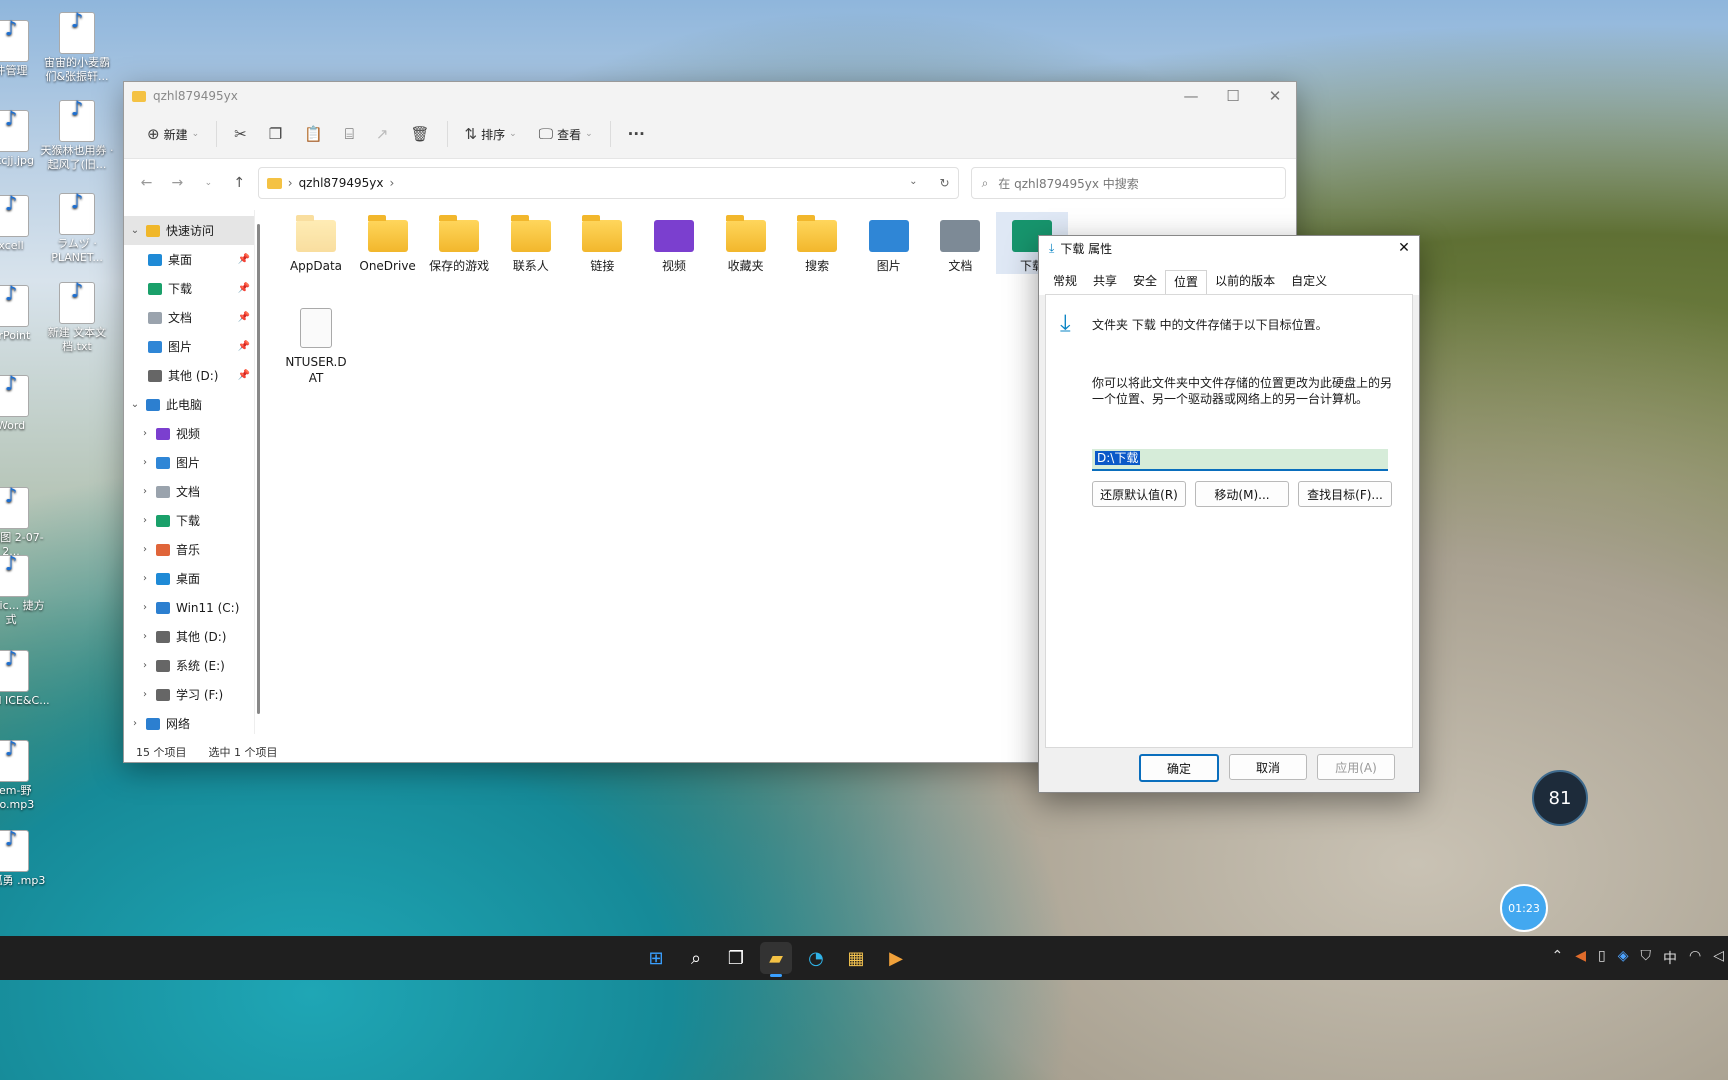 This screenshot has height=1080, width=1728. Describe the element at coordinates (1309, 282) in the screenshot. I see `dialog-tab: 自定义` at that location.